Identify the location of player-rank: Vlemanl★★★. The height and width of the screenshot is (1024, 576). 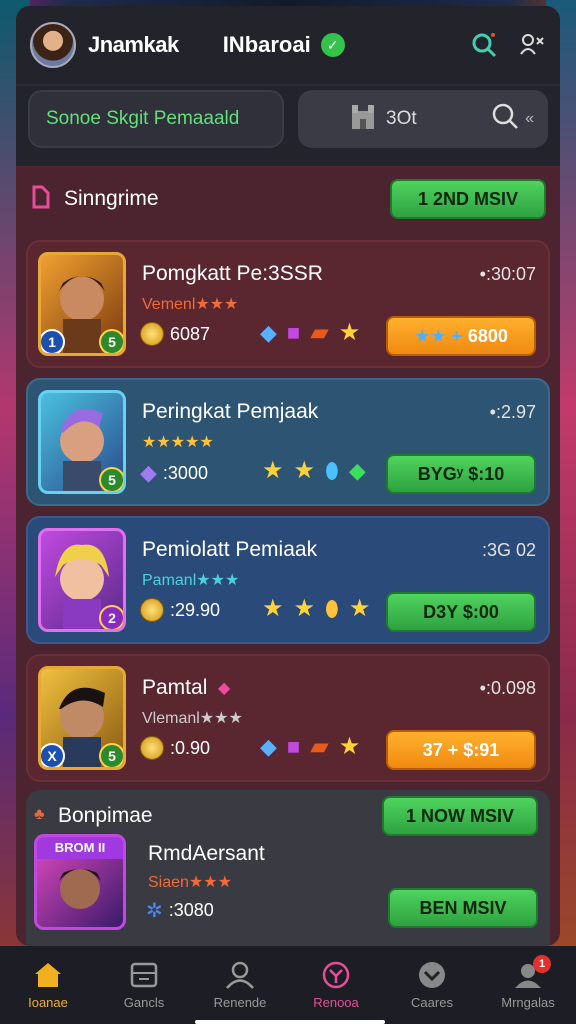
(192, 718).